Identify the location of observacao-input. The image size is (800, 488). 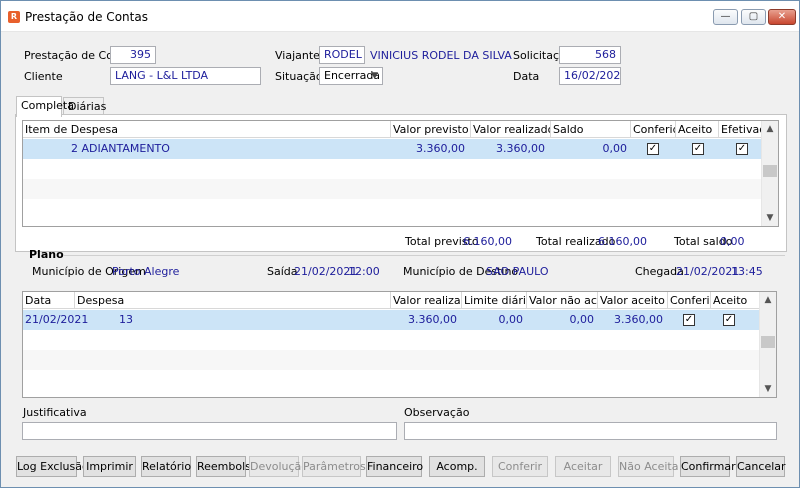
(590, 431).